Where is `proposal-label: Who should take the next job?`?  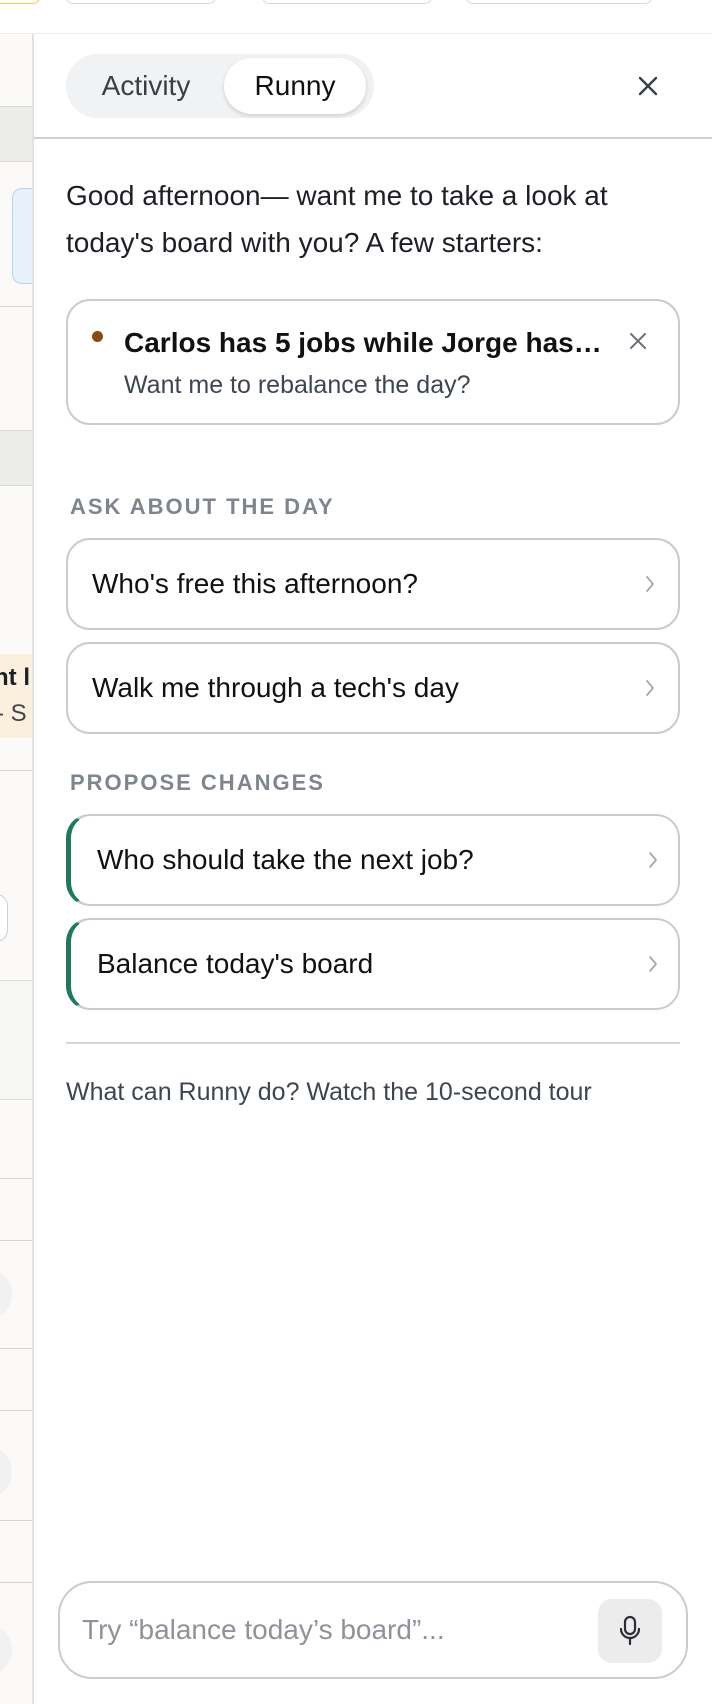 proposal-label: Who should take the next job? is located at coordinates (285, 859).